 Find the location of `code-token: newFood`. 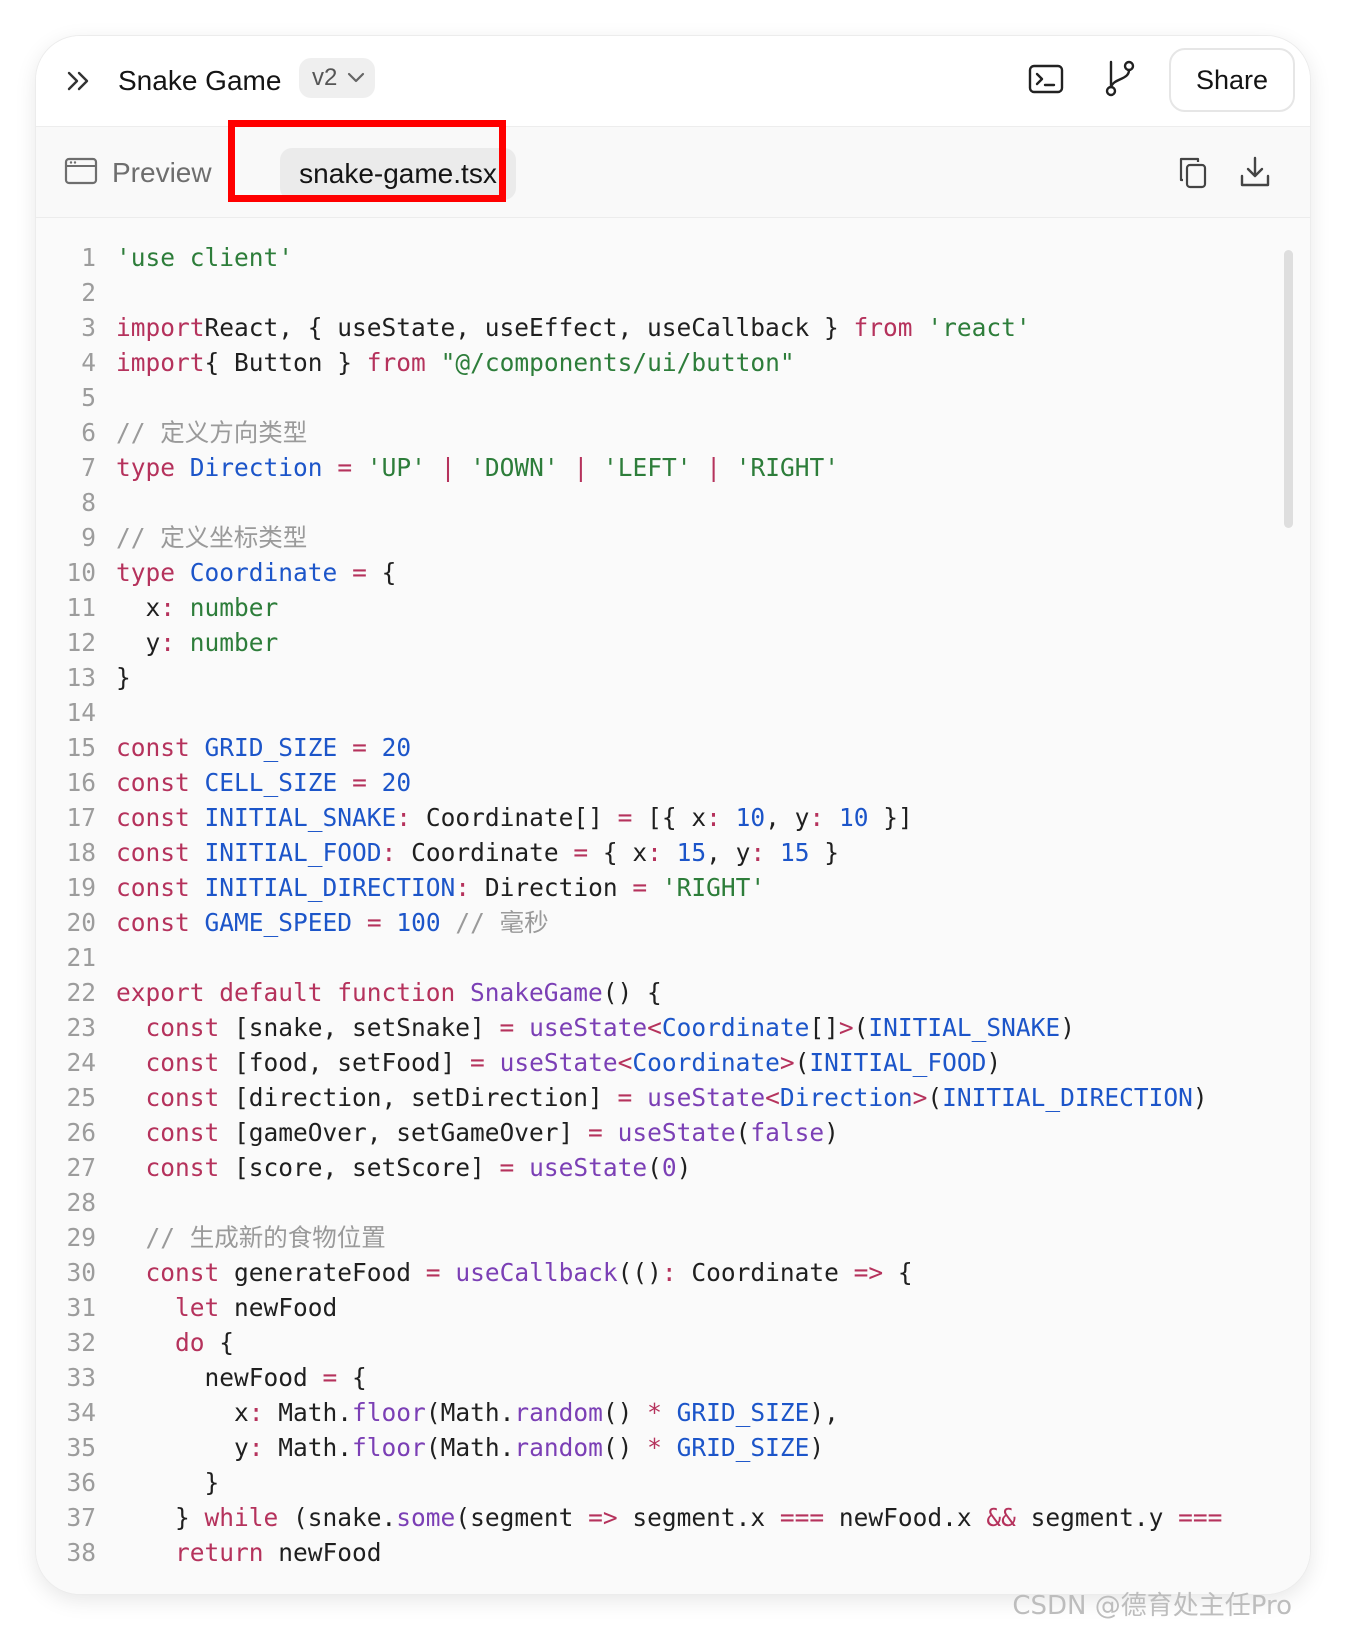

code-token: newFood is located at coordinates (278, 1307).